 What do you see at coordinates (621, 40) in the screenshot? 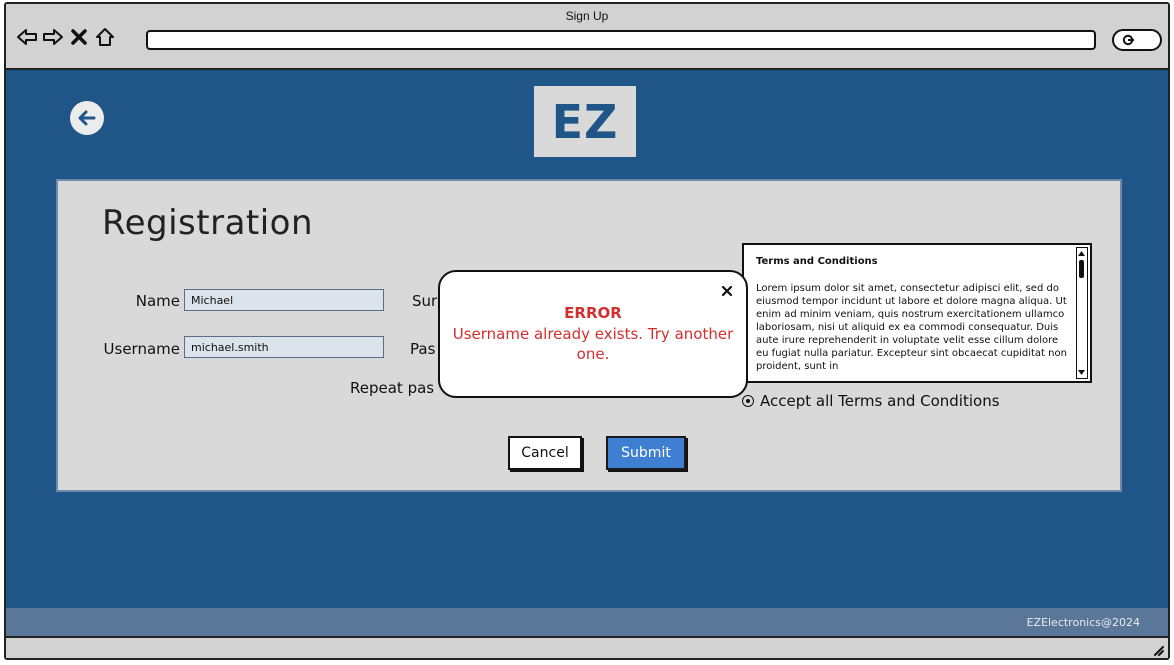
I see `address-bar` at bounding box center [621, 40].